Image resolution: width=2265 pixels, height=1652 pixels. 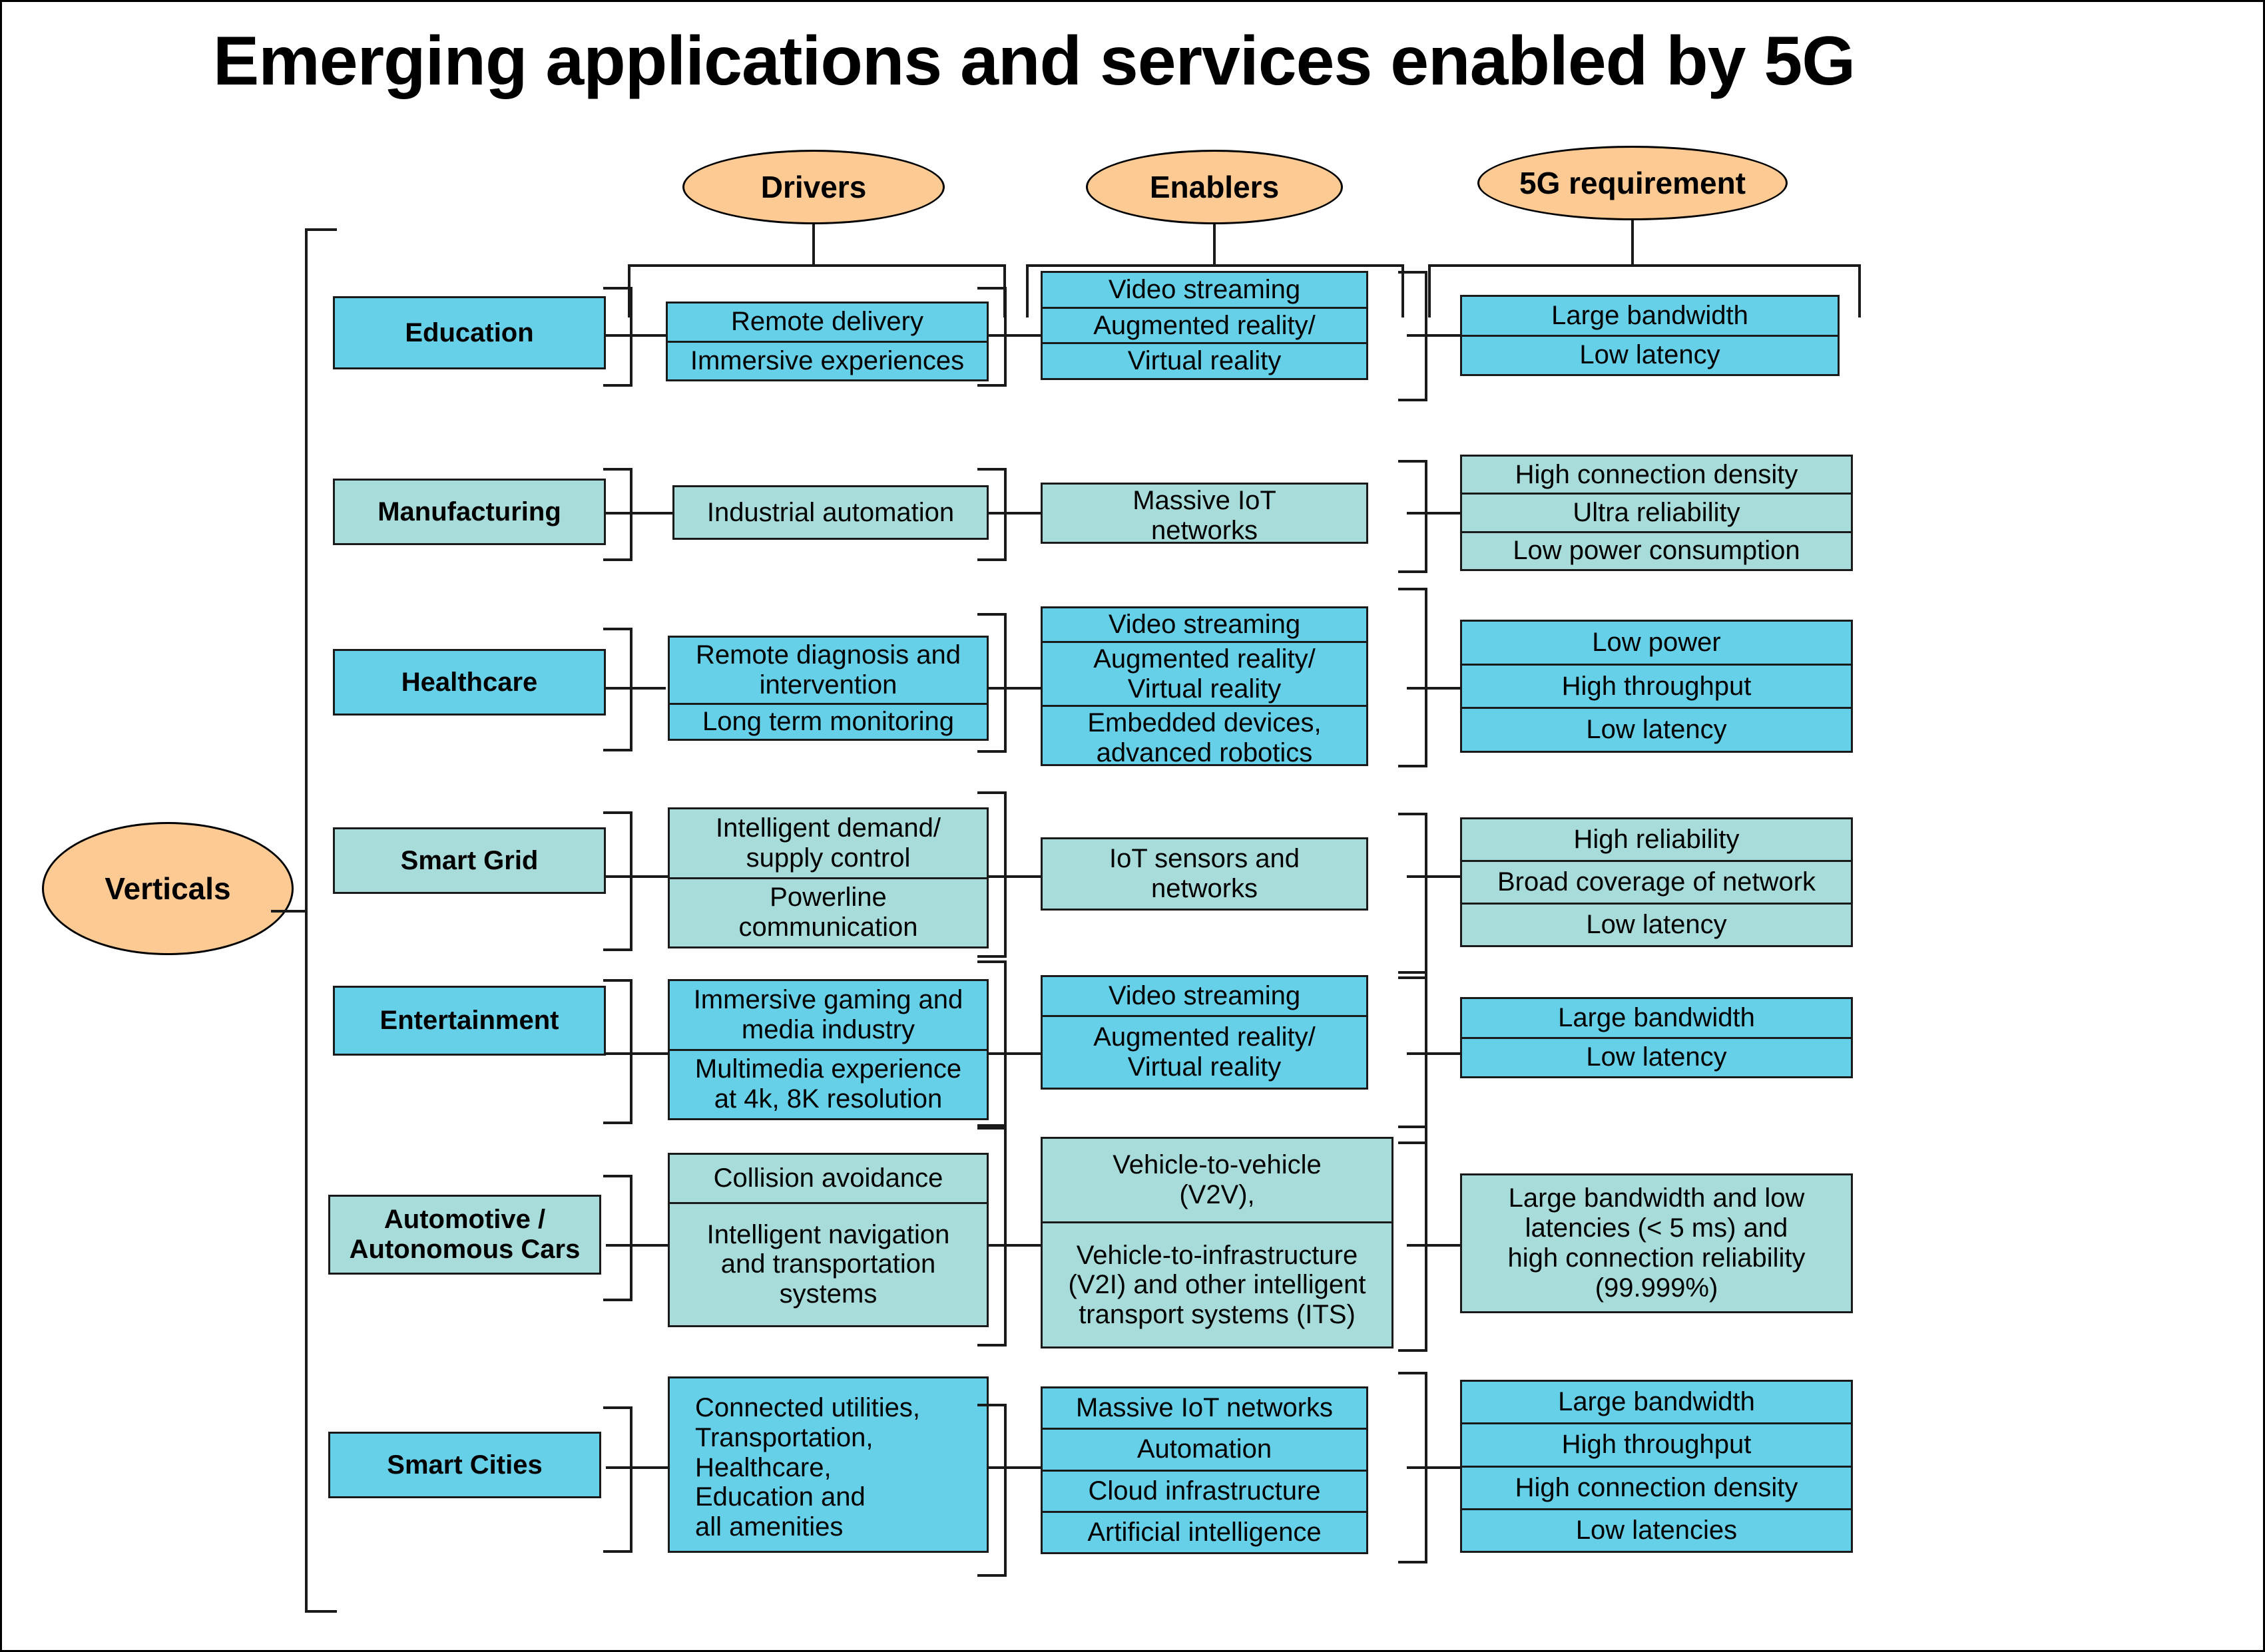 What do you see at coordinates (828, 843) in the screenshot?
I see `driver-cell: Intelligent demand/ supply control` at bounding box center [828, 843].